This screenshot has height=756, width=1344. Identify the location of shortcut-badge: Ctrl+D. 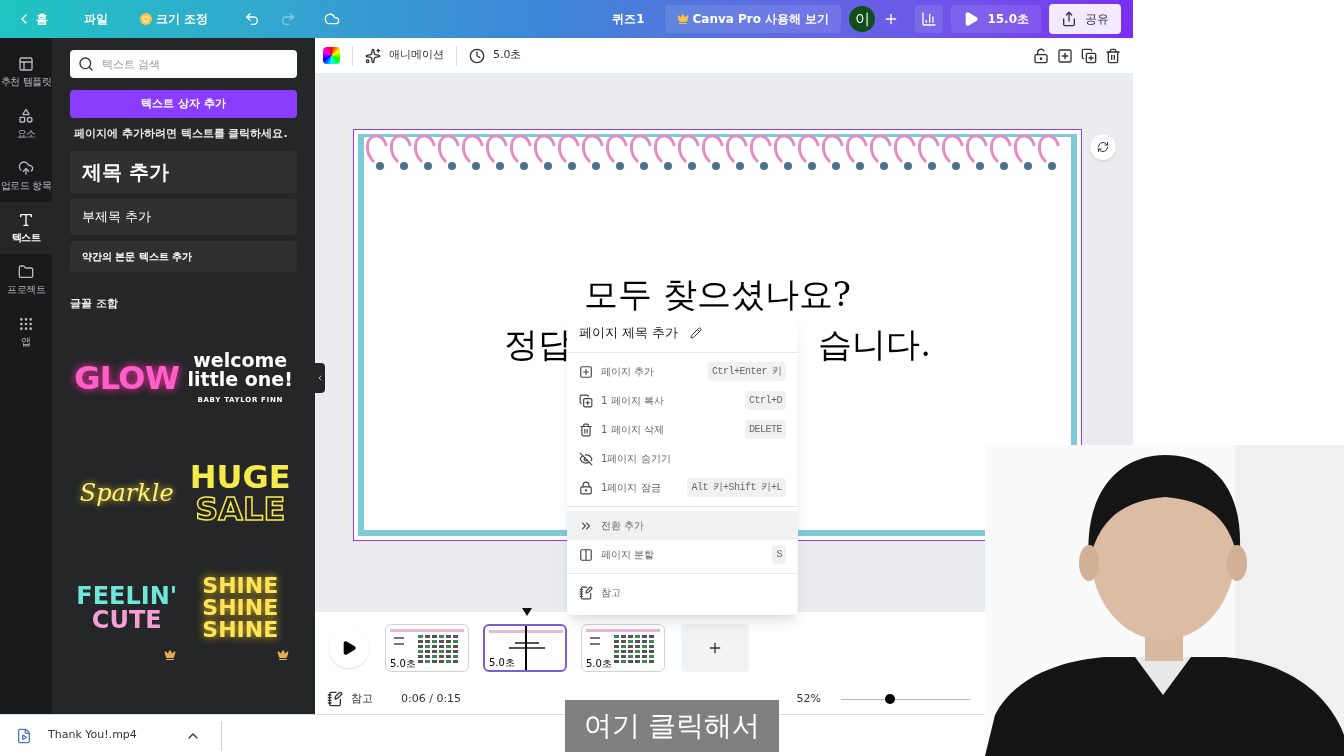
(765, 400).